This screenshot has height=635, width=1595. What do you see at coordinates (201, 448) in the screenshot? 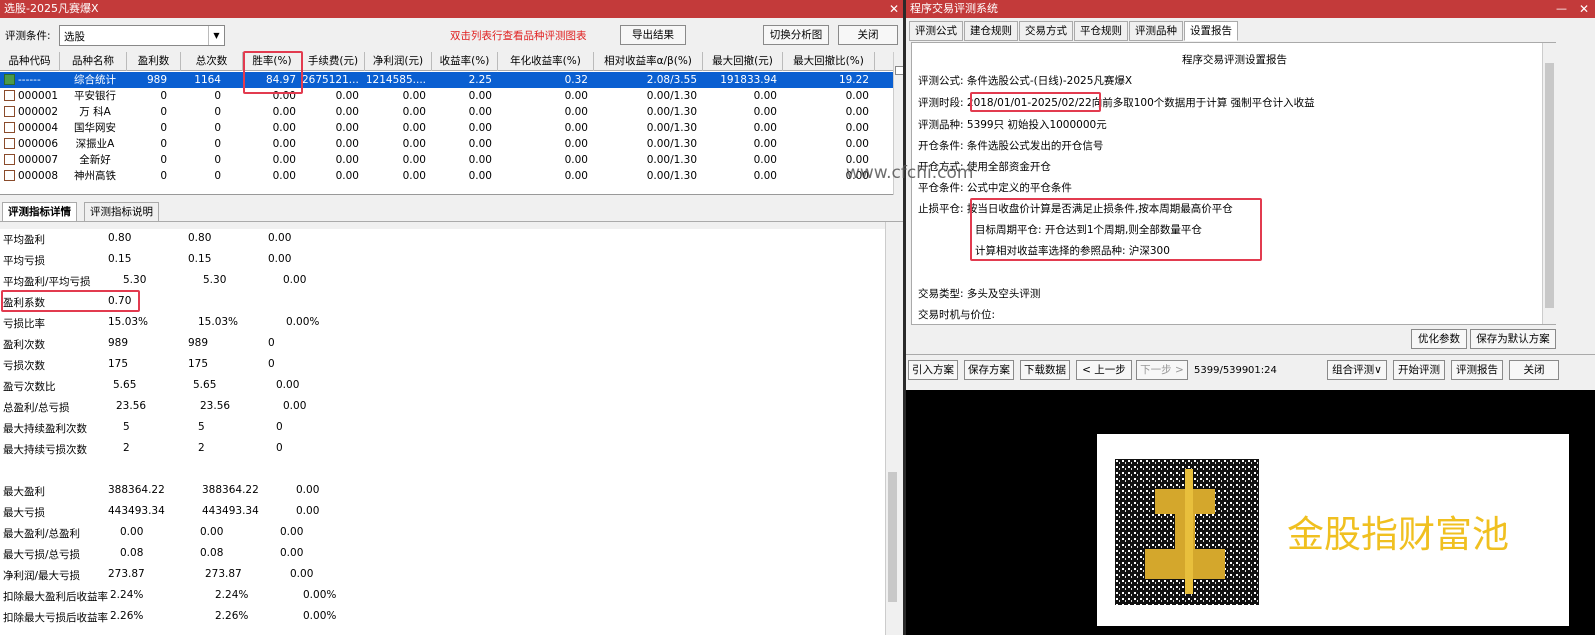
I see `metric-value: 2` at bounding box center [201, 448].